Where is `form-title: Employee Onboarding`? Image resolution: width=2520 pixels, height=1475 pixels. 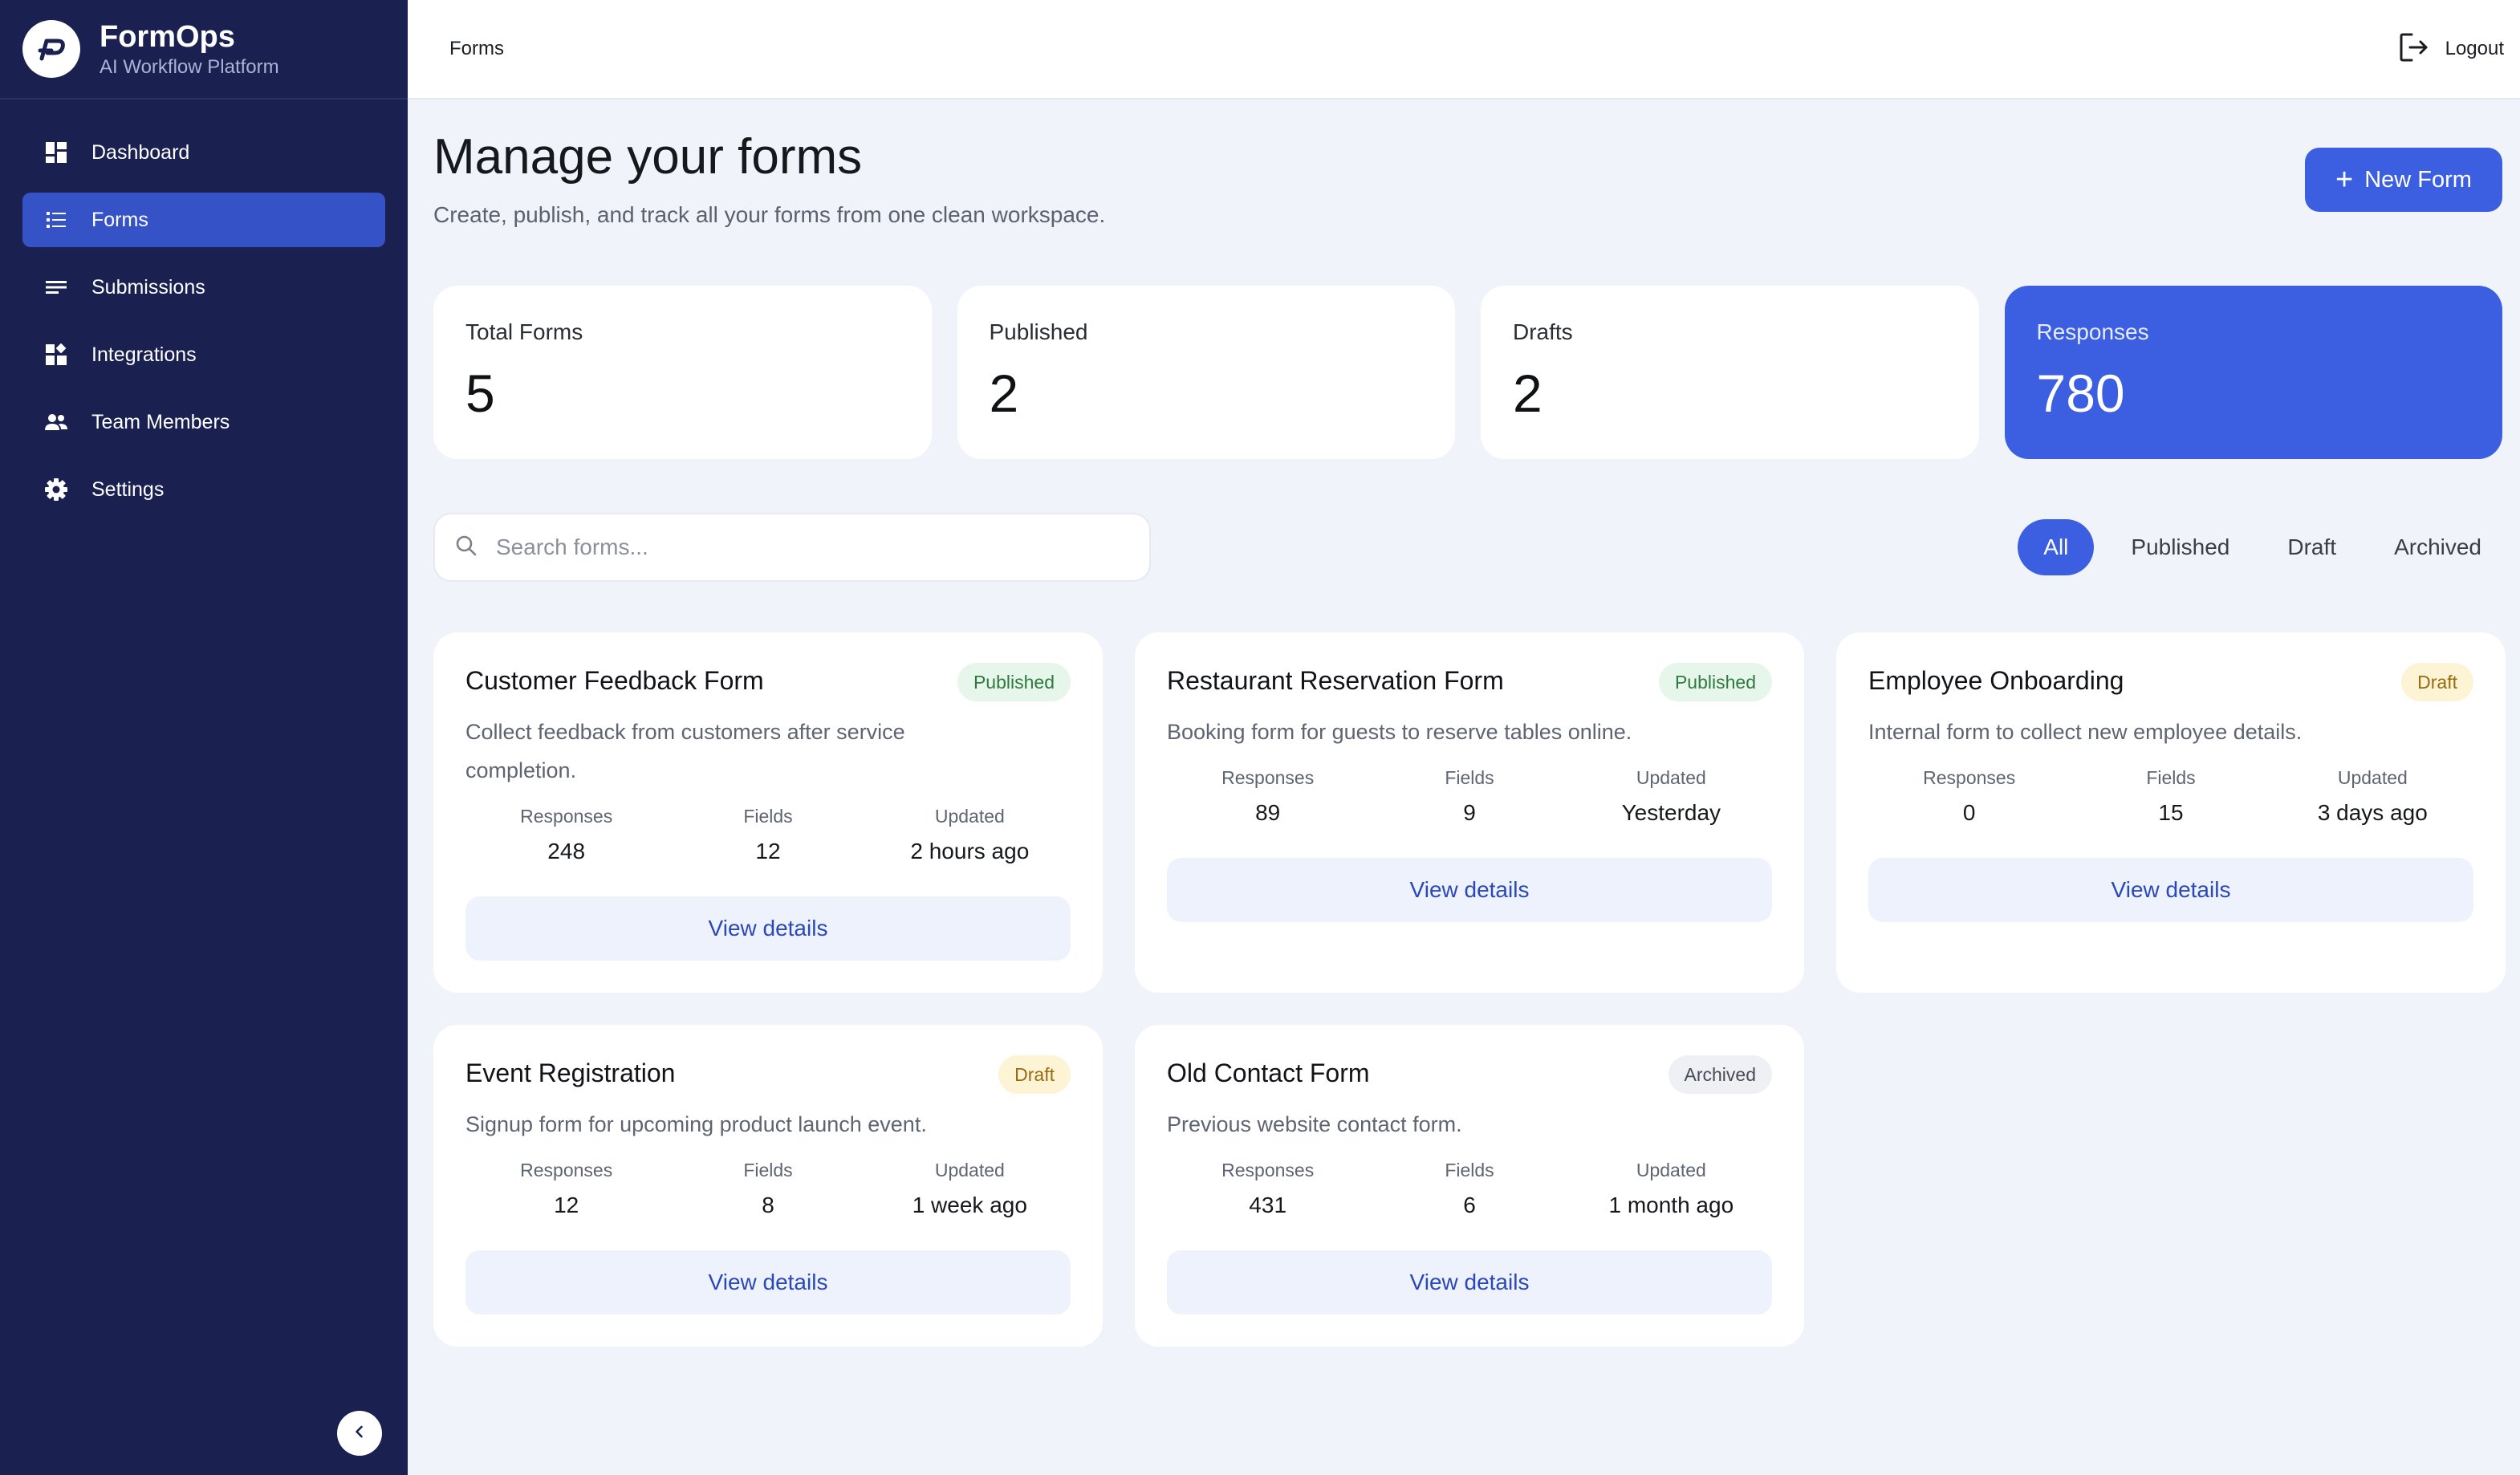
form-title: Employee Onboarding is located at coordinates (1996, 680).